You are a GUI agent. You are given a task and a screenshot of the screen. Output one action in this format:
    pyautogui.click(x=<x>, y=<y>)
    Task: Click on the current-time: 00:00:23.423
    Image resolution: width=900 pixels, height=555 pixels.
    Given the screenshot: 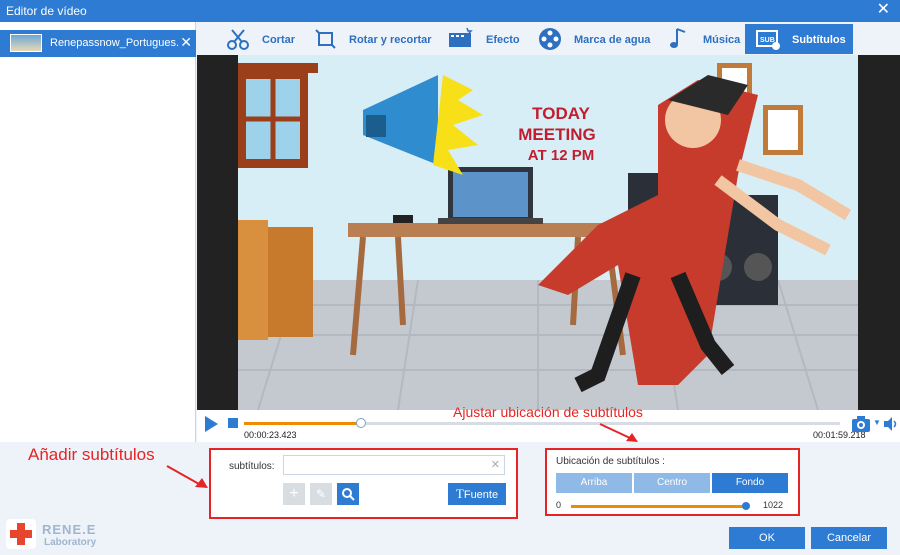 What is the action you would take?
    pyautogui.click(x=270, y=435)
    